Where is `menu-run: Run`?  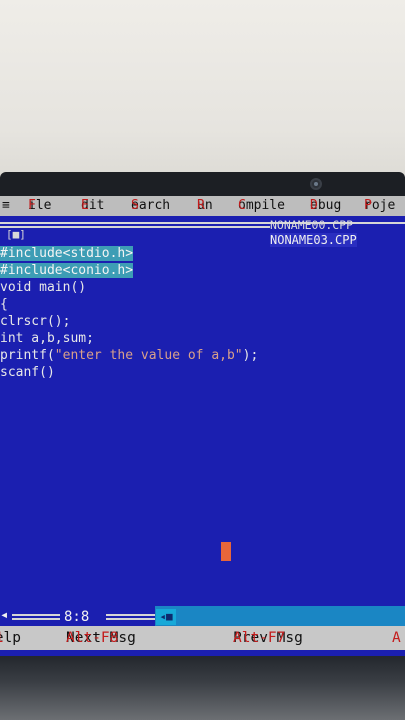 menu-run: Run is located at coordinates (205, 206).